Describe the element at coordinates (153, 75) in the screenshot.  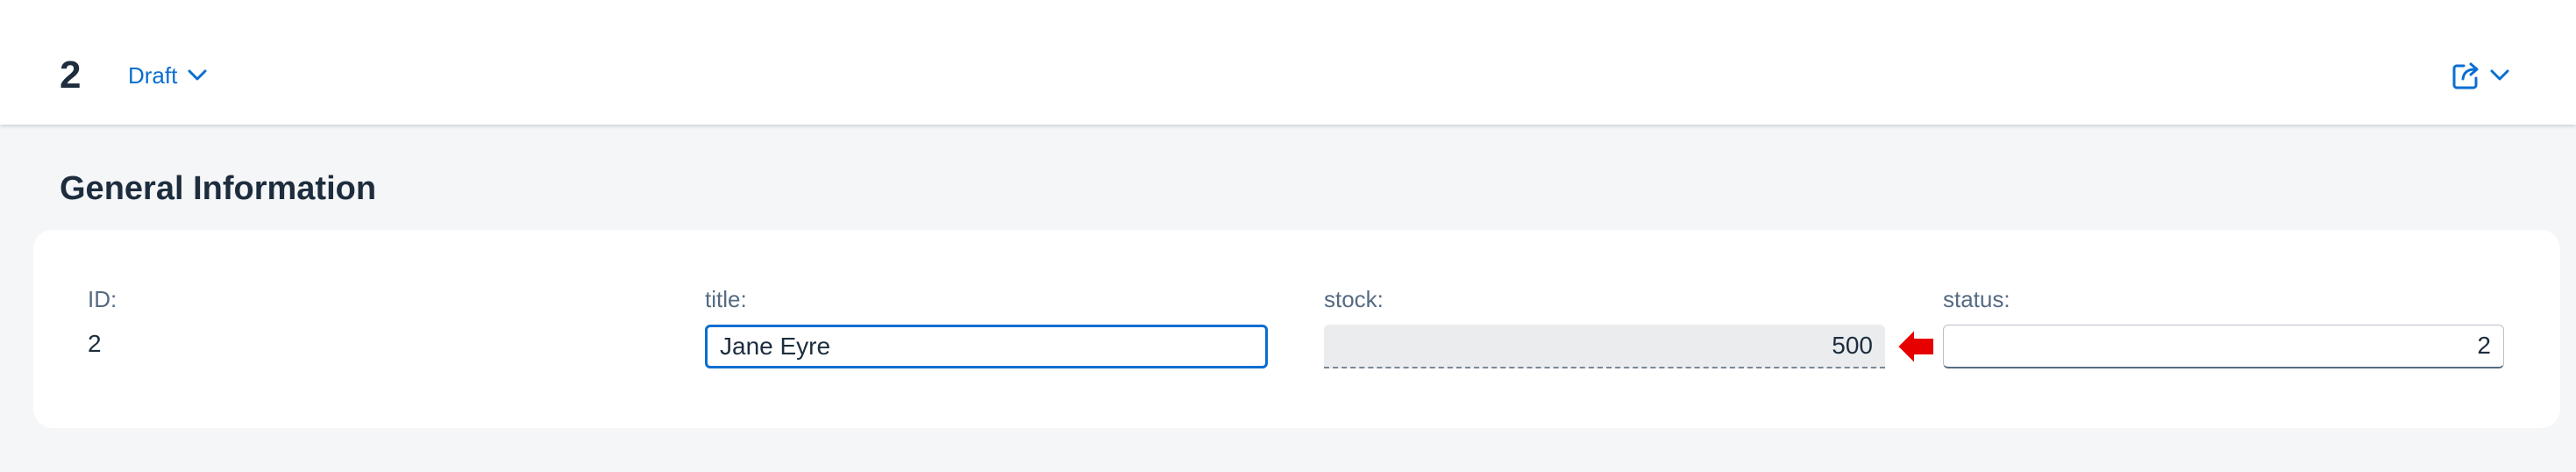
I see `draft-label: Draft` at that location.